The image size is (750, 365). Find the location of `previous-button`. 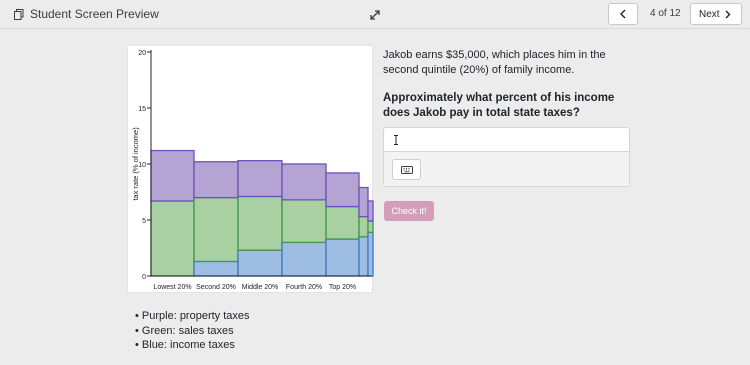

previous-button is located at coordinates (623, 14).